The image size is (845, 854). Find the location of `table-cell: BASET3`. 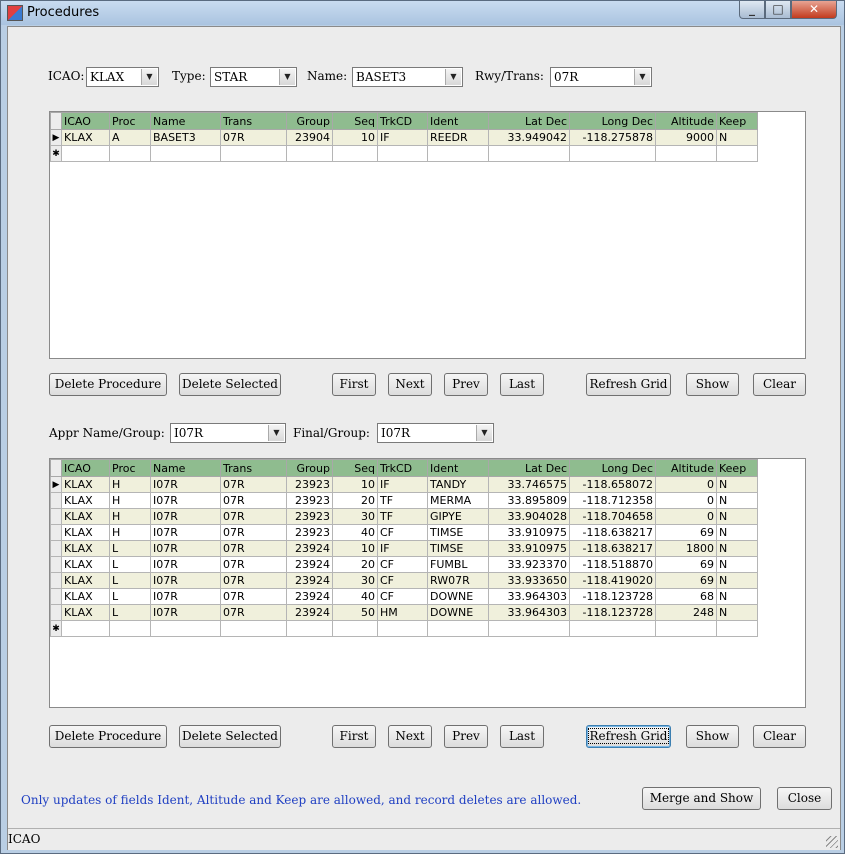

table-cell: BASET3 is located at coordinates (185, 137).